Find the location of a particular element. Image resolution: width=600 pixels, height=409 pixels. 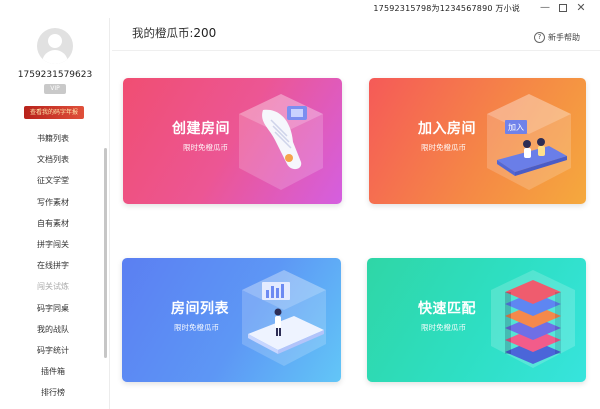

room-list-illustration-icon is located at coordinates (284, 318).